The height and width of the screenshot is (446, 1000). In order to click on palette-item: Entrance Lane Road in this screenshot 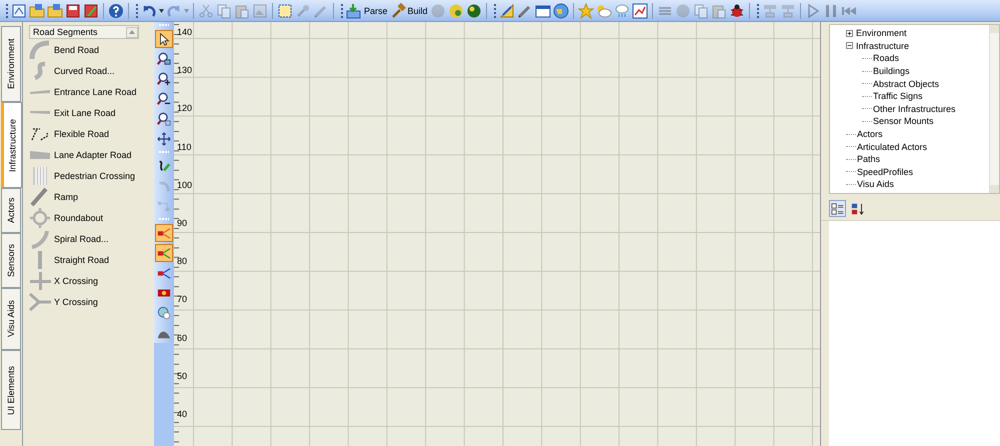, I will do `click(89, 91)`.